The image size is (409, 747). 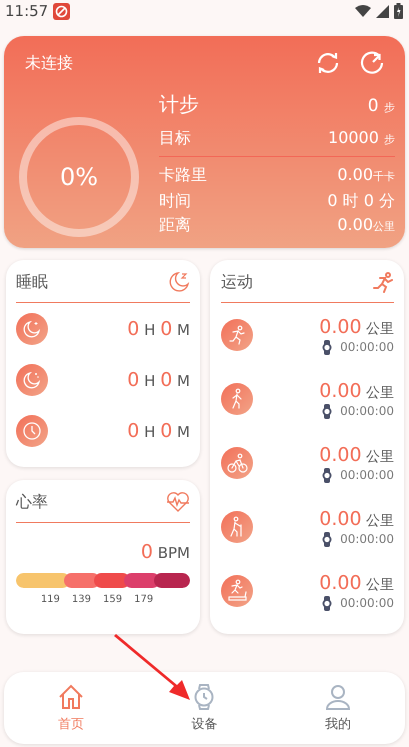 I want to click on connection-status: 未连接, so click(x=49, y=63).